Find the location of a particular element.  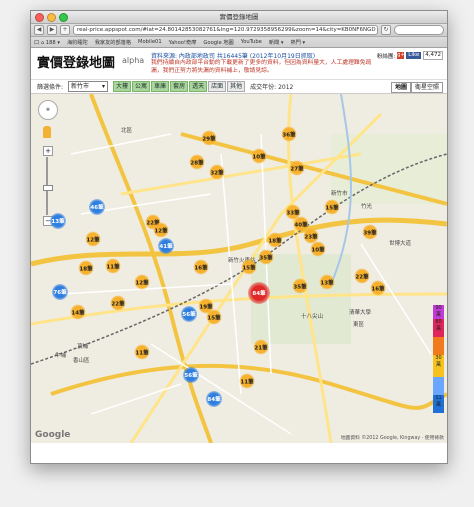

bookmark-item: 新聞 ▾ is located at coordinates (276, 42).